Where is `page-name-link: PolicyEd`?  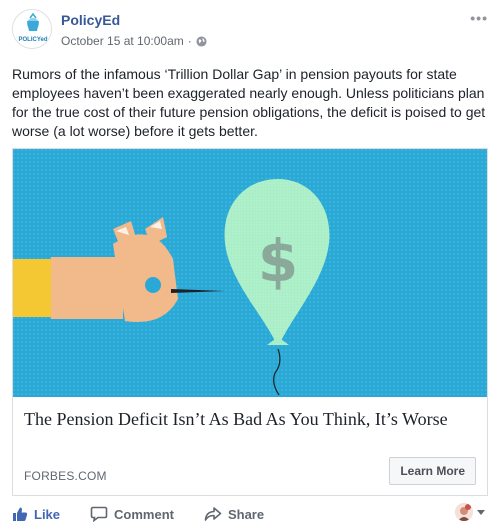
page-name-link: PolicyEd is located at coordinates (90, 20).